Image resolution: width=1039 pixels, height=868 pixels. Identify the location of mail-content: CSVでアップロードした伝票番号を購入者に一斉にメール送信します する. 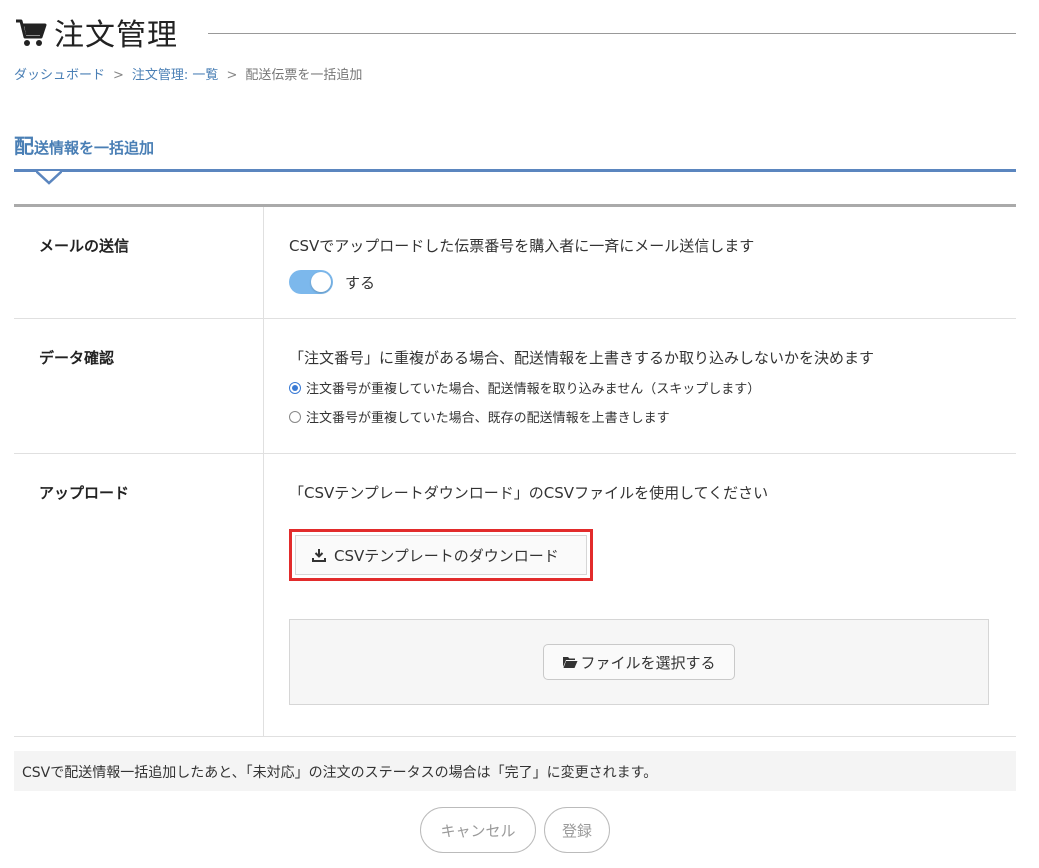
(640, 262).